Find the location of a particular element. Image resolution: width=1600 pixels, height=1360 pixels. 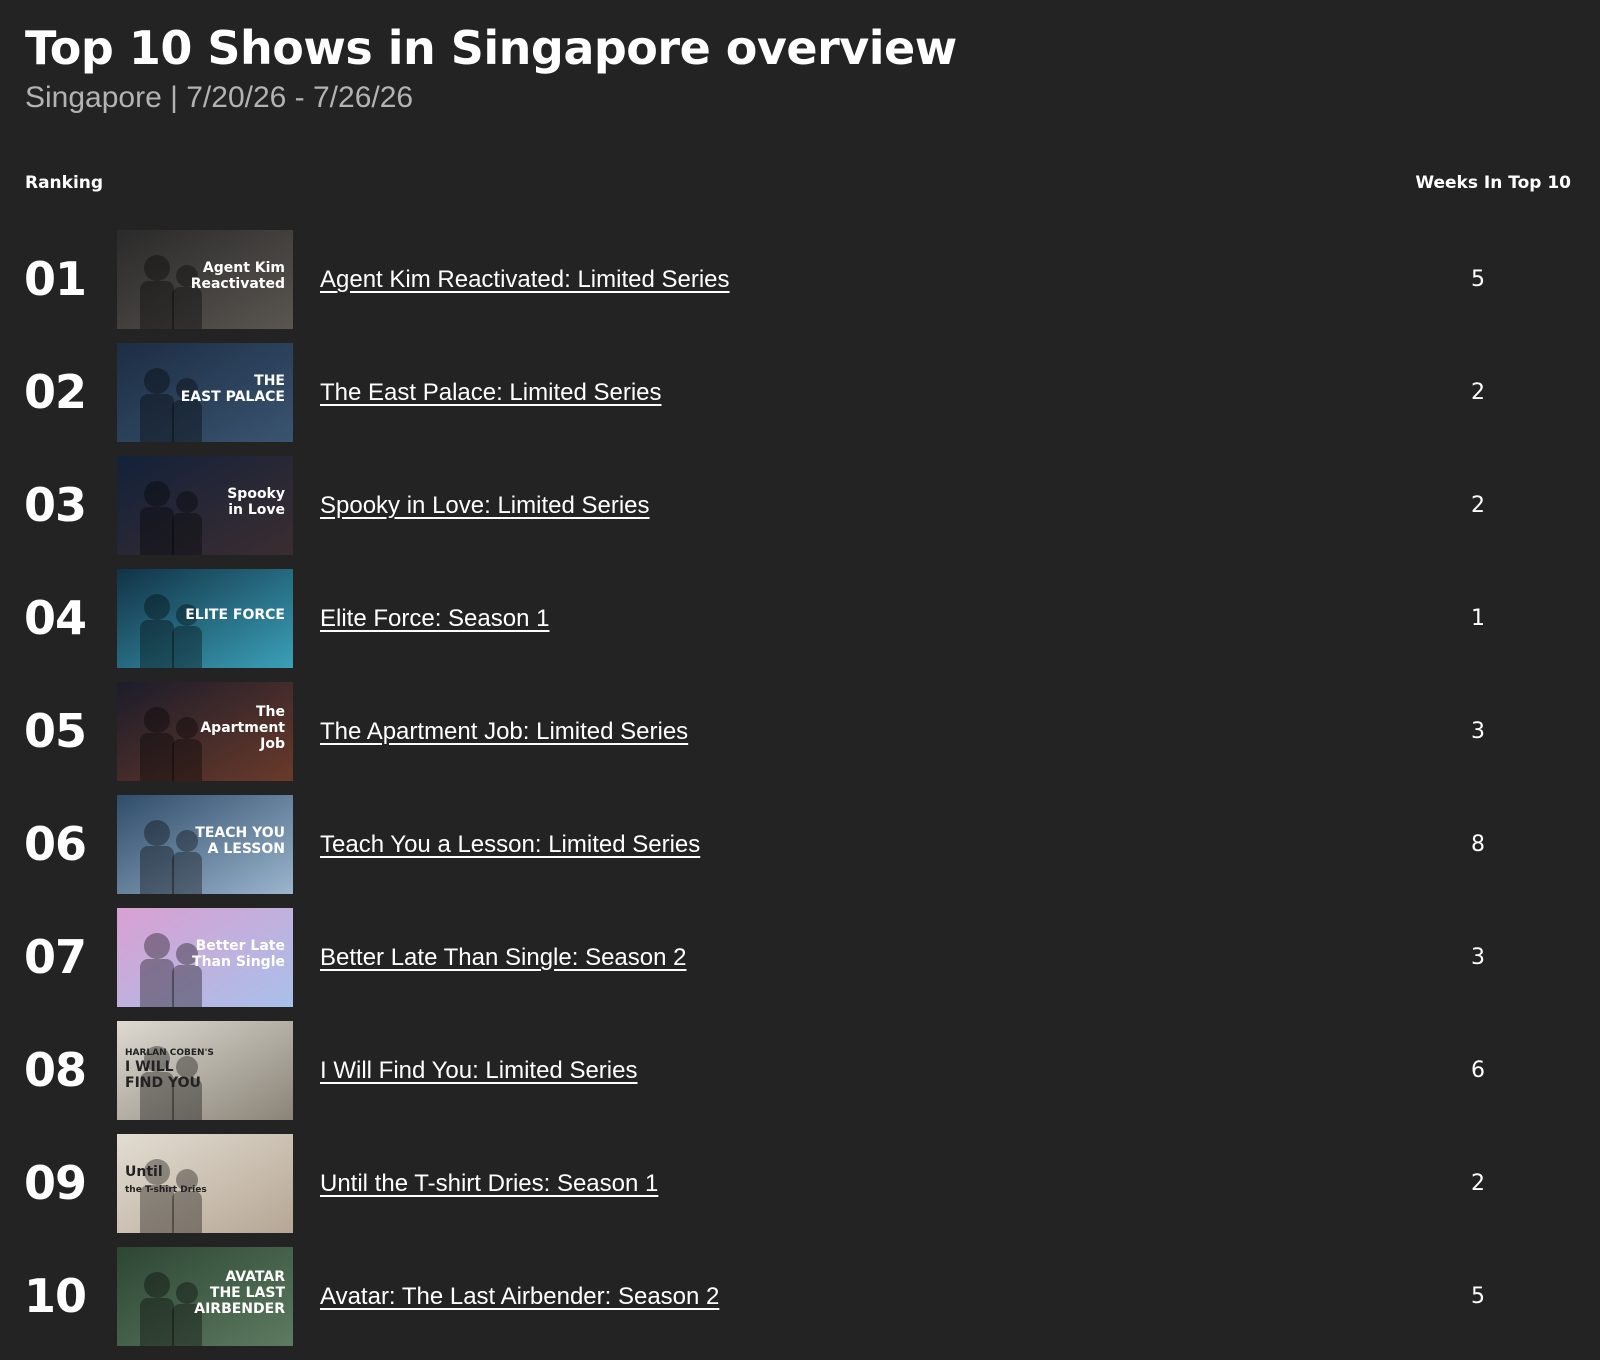

thumbnail-title-text: in Love is located at coordinates (256, 510).